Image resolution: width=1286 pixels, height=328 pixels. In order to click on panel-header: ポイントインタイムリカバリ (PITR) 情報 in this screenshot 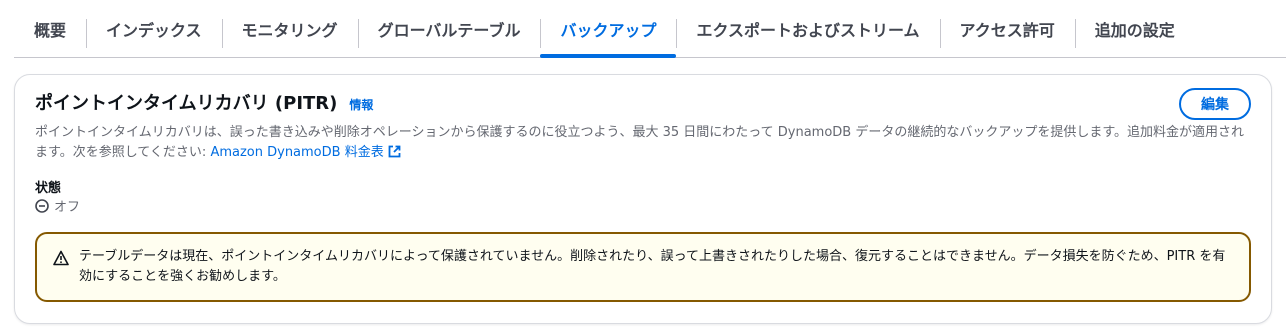, I will do `click(204, 102)`.